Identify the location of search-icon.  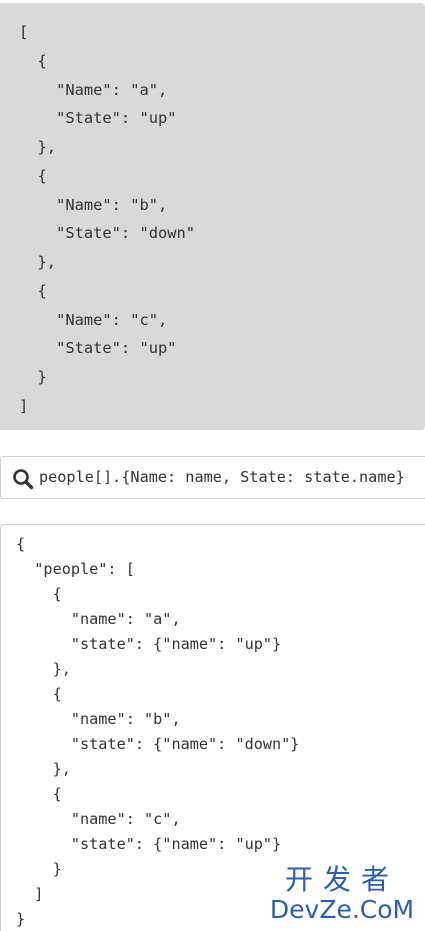
(23, 479).